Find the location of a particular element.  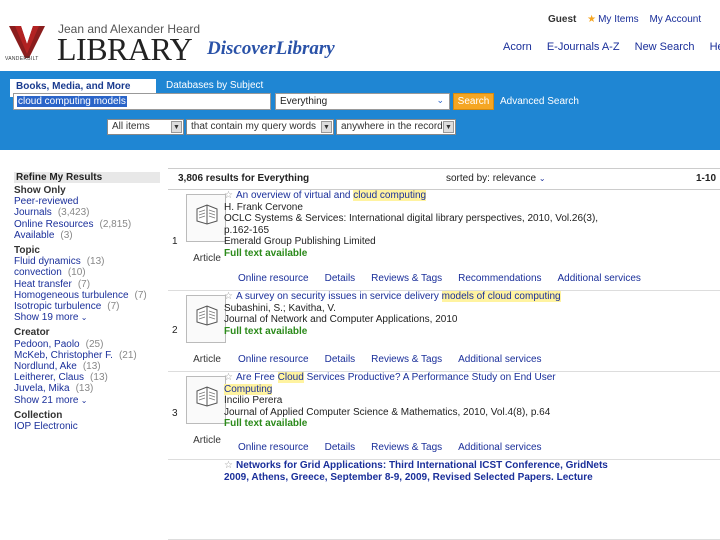

refine-group-title: Collection is located at coordinates (38, 415).